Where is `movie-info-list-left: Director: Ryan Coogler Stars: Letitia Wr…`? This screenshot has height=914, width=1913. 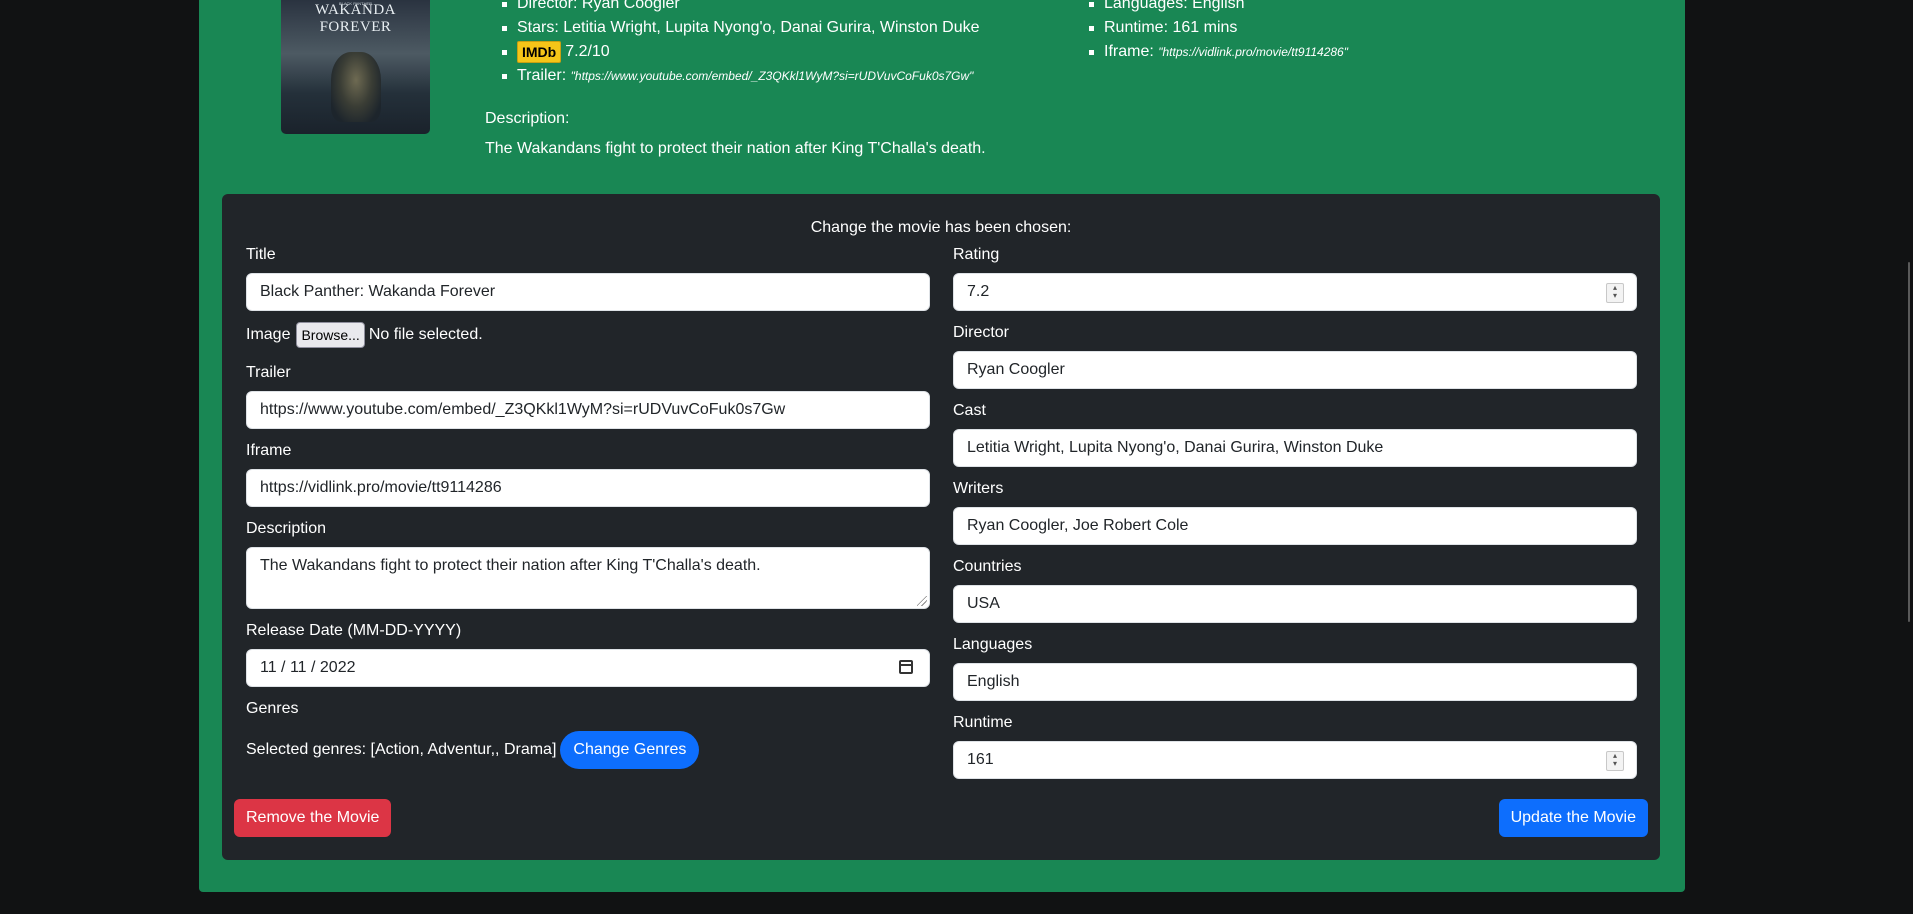 movie-info-list-left: Director: Ryan Coogler Stars: Letitia Wr… is located at coordinates (739, 44).